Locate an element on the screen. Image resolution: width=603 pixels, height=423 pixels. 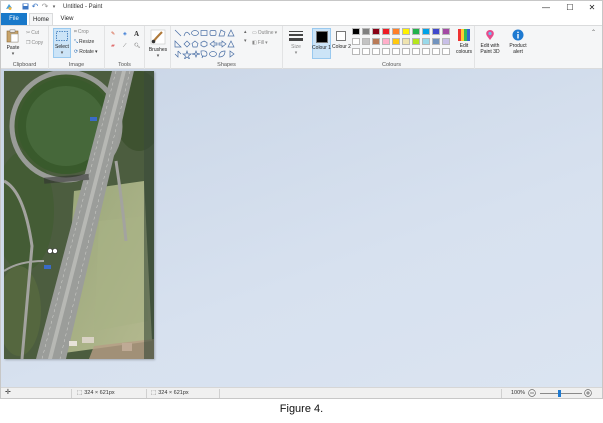
selection-size-value: 324 × 621px is located at coordinates (99, 393).